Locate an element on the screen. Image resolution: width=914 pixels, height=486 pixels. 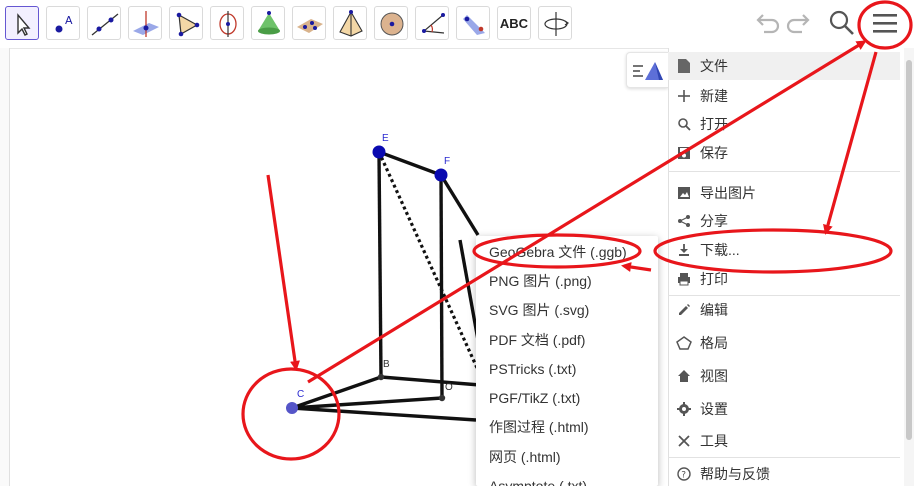
plus-icon is located at coordinates (684, 96).